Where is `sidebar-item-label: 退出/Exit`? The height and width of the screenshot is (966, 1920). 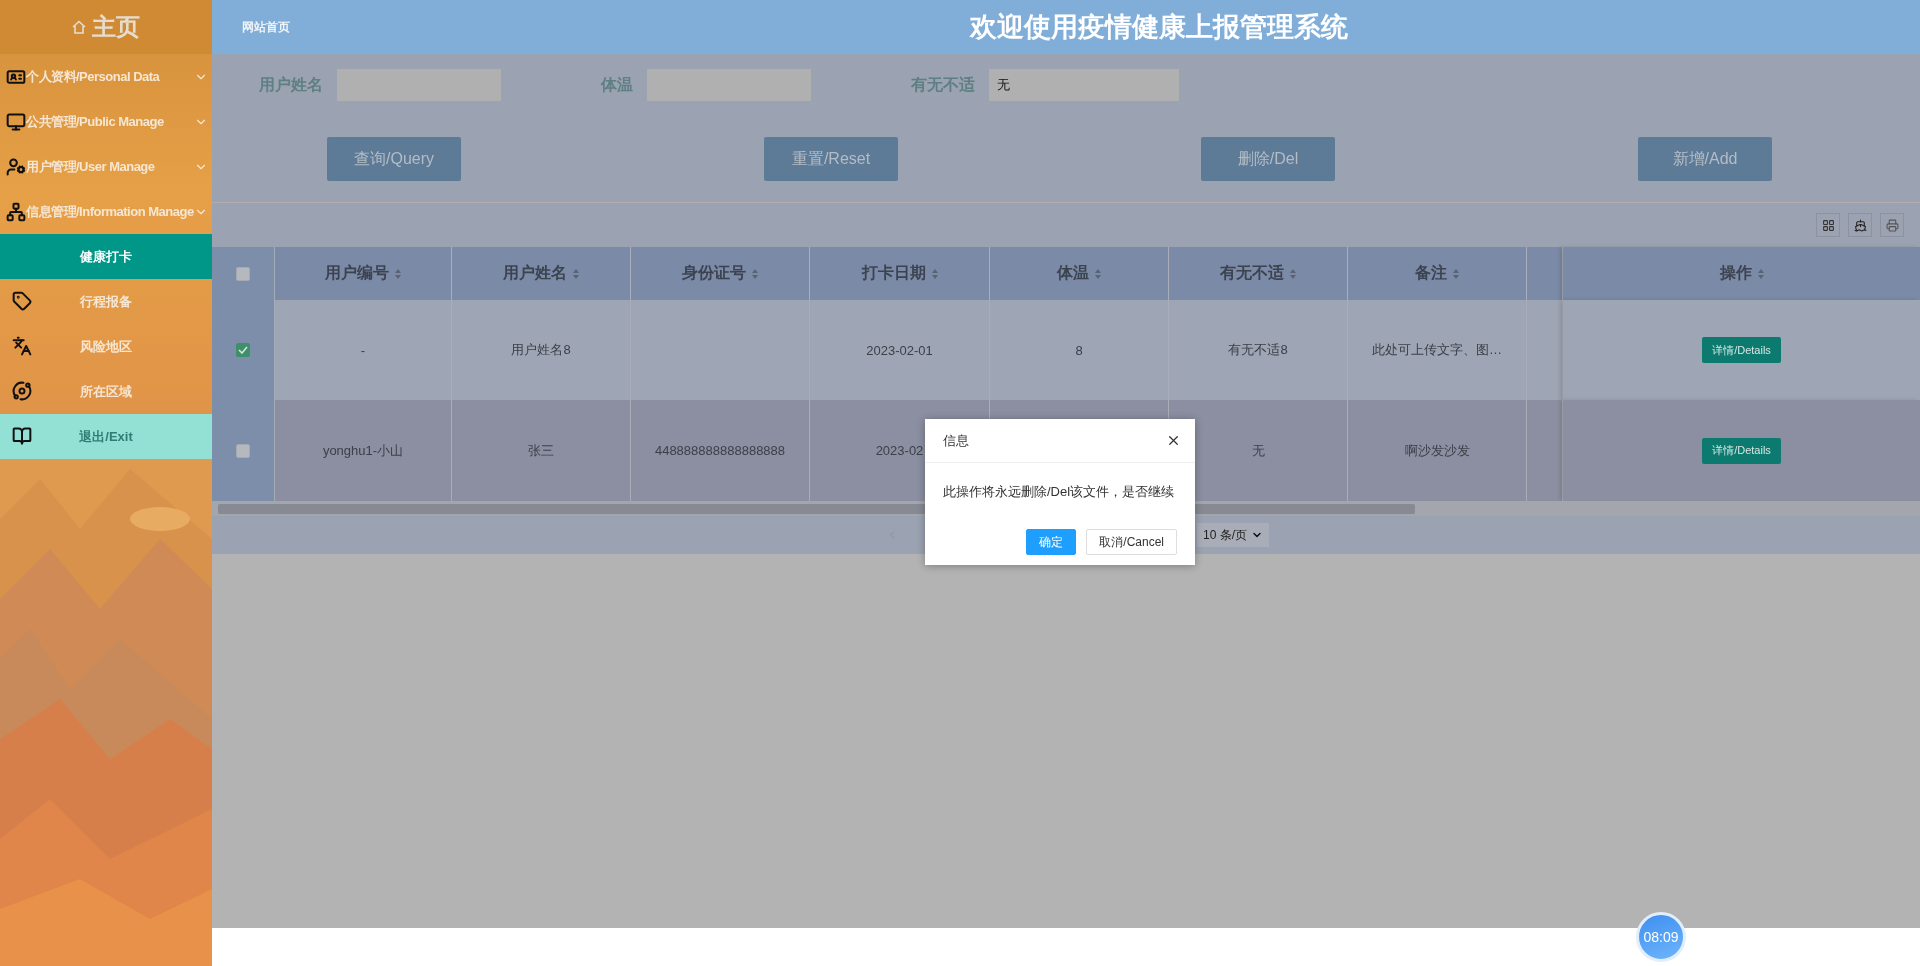 sidebar-item-label: 退出/Exit is located at coordinates (106, 436).